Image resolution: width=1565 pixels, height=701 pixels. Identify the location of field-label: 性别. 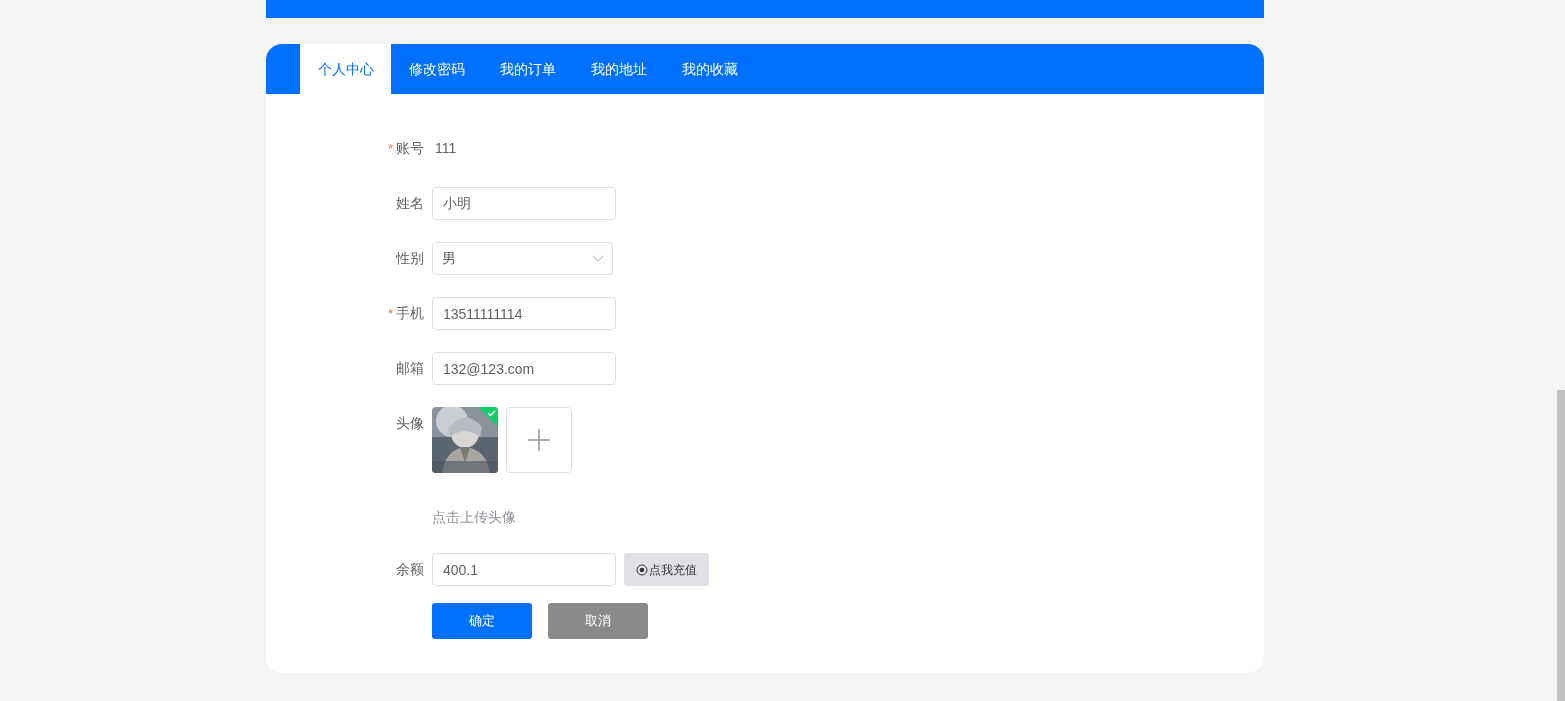
(410, 258).